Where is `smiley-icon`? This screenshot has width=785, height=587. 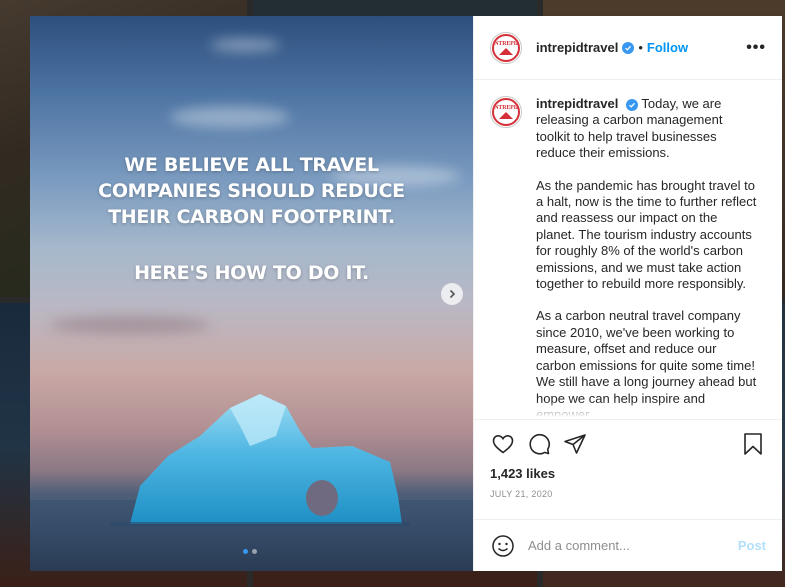 smiley-icon is located at coordinates (503, 545).